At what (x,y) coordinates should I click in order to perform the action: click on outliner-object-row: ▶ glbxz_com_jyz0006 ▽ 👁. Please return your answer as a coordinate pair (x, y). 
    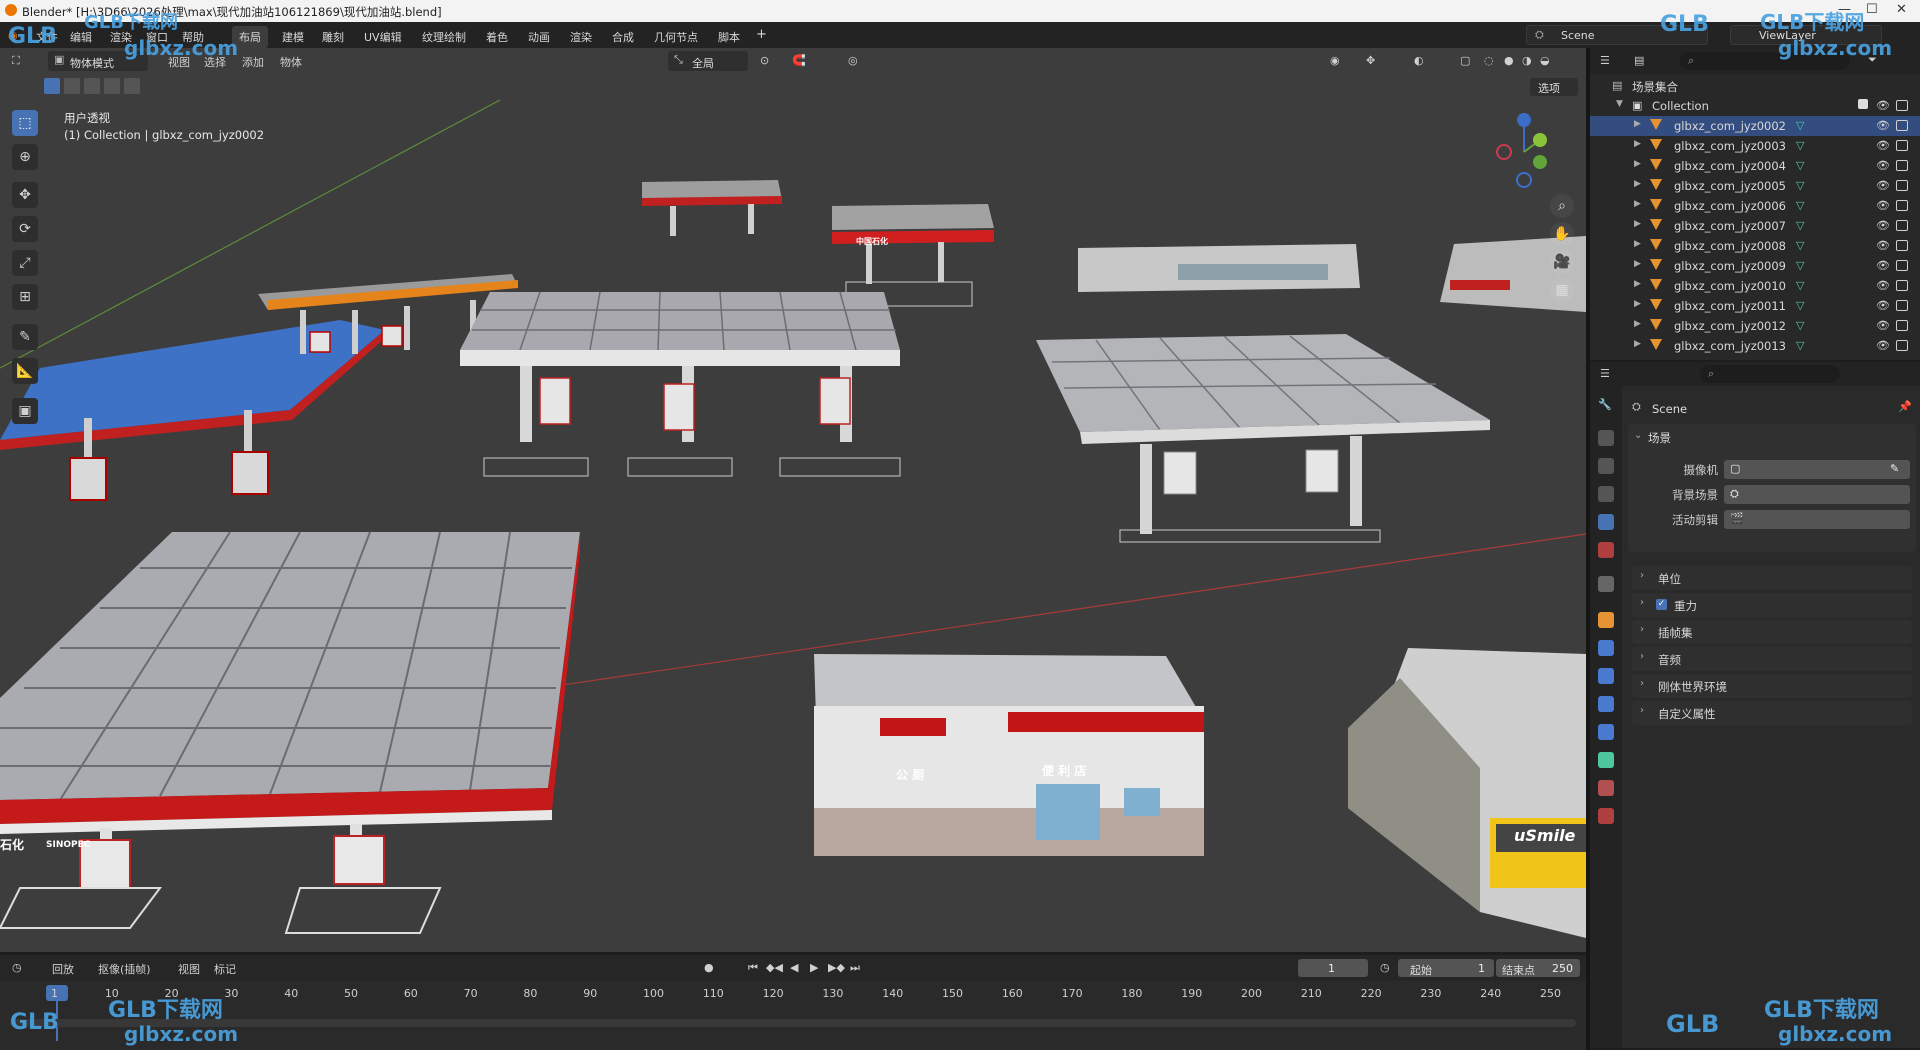
    Looking at the image, I should click on (1755, 206).